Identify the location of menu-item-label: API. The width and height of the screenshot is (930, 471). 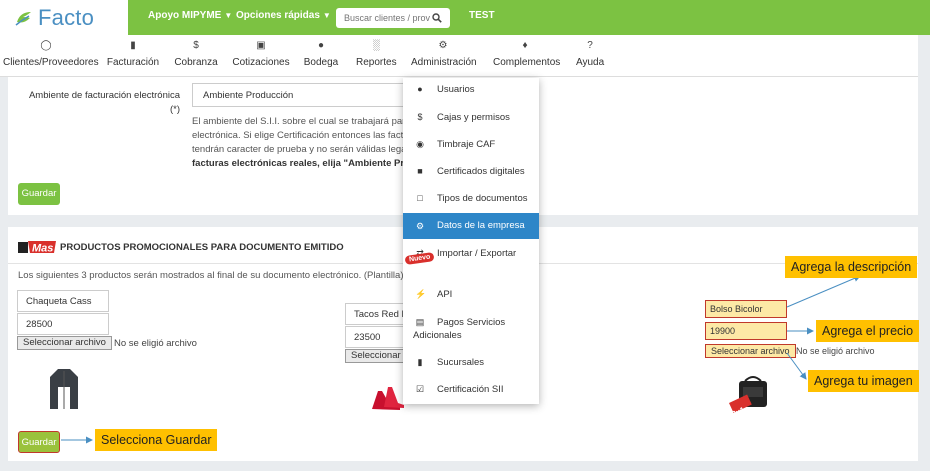
(445, 294).